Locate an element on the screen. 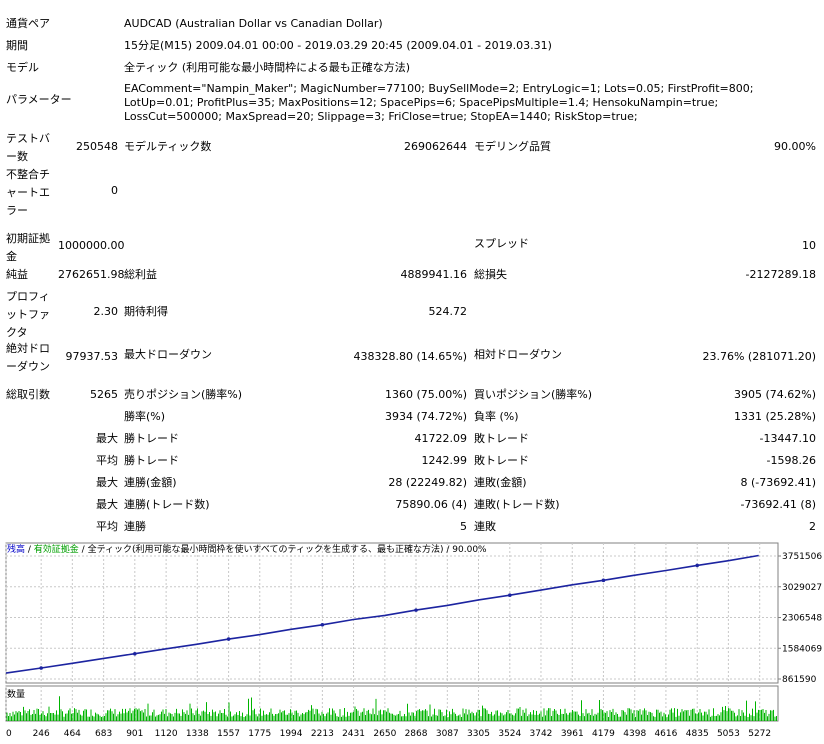 The image size is (824, 744). x-tick-label: 2431 is located at coordinates (353, 734).